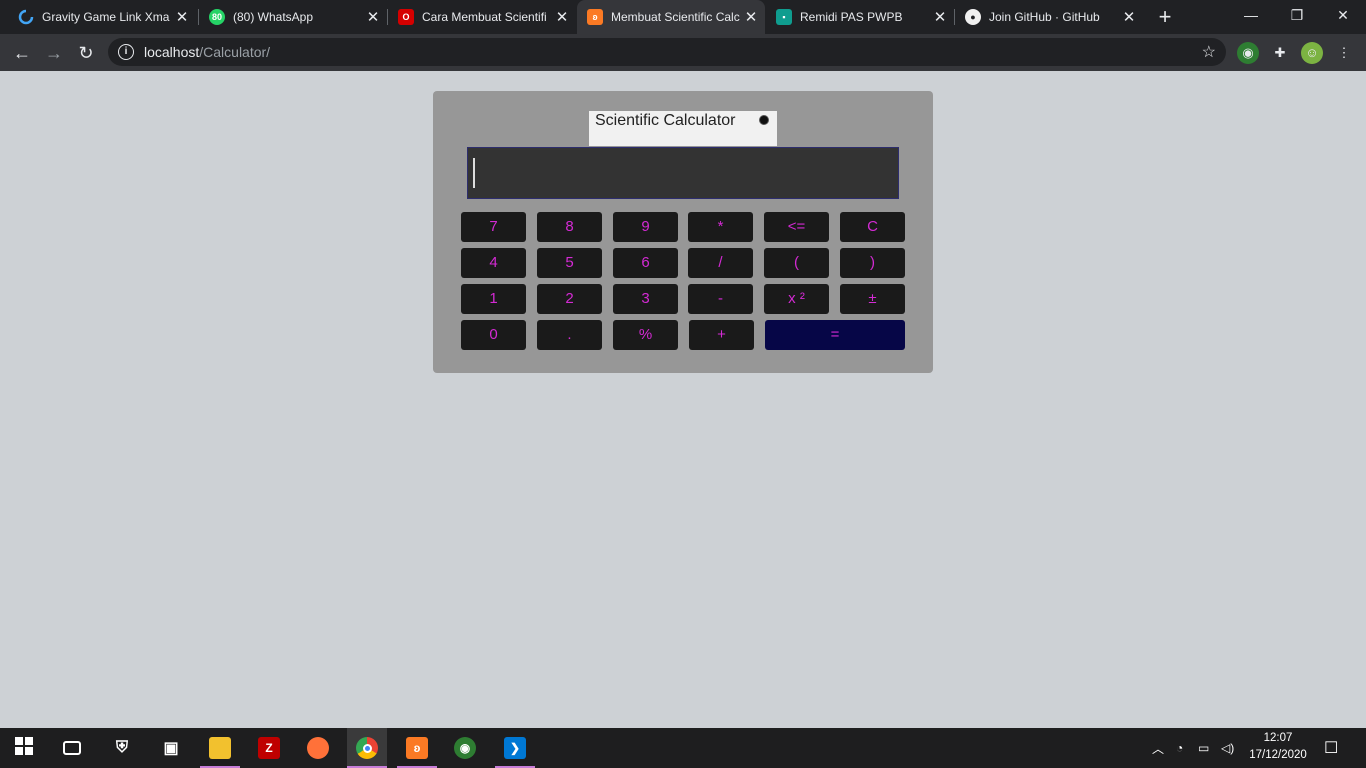  I want to click on profile-avatar: ☺, so click(1312, 53).